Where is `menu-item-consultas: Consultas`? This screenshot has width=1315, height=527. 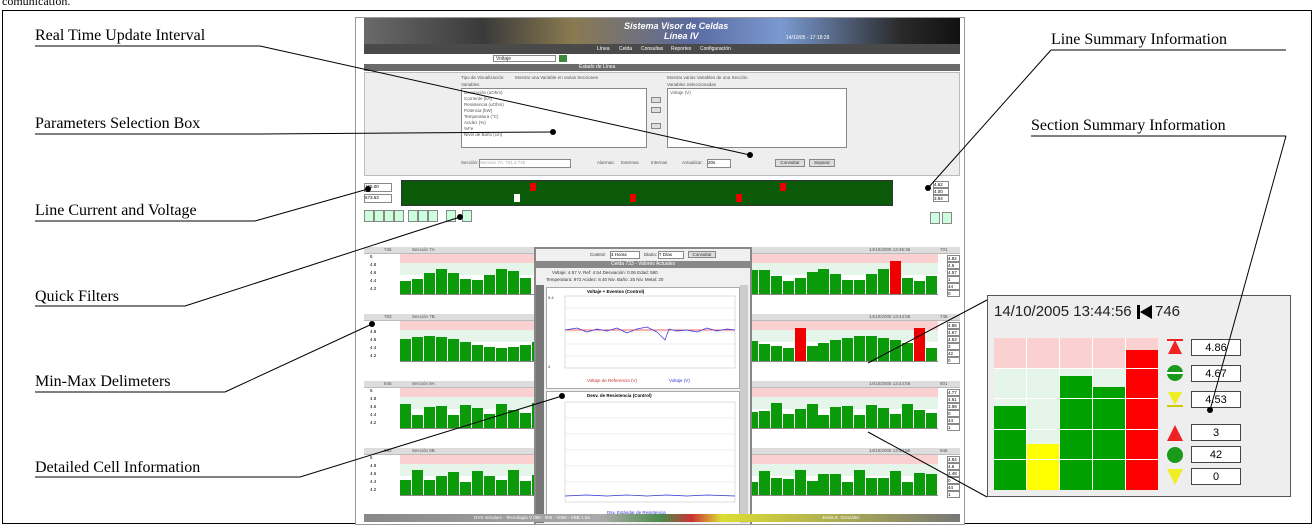 menu-item-consultas: Consultas is located at coordinates (652, 49).